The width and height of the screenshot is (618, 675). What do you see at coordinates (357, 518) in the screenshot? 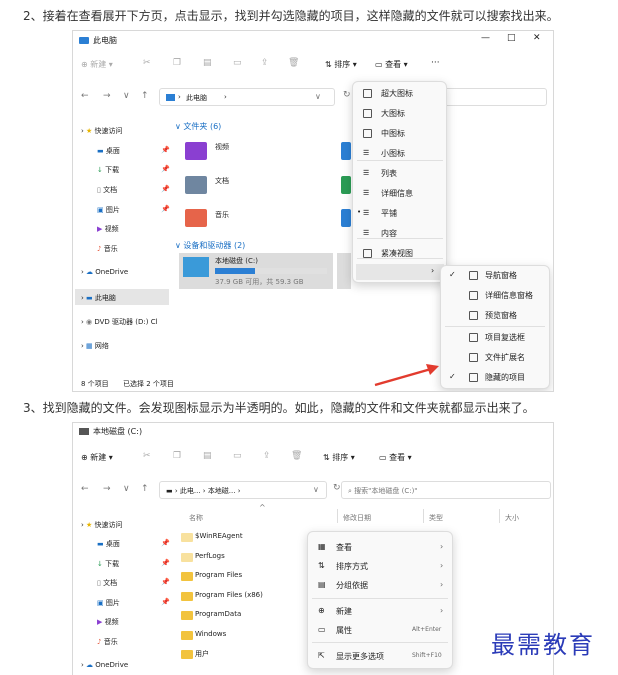
I see `column-modified: 修改日期` at bounding box center [357, 518].